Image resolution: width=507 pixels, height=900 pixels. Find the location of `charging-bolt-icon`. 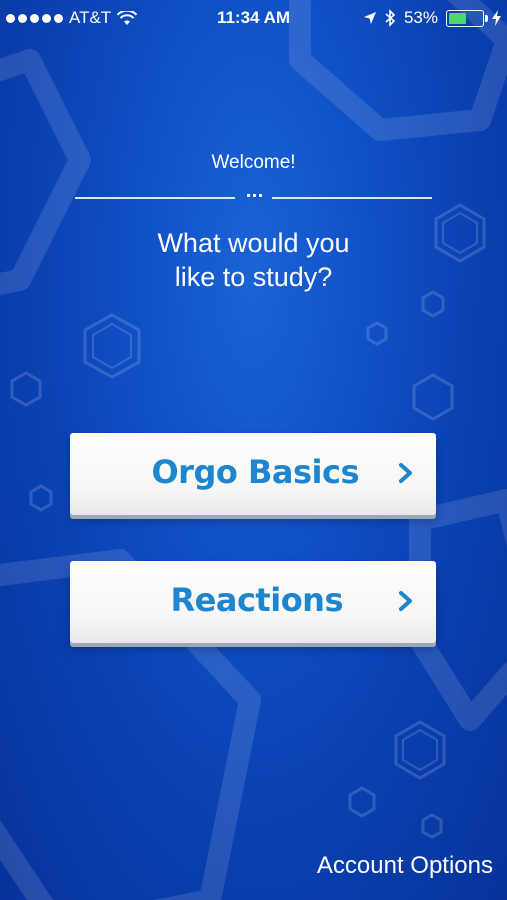

charging-bolt-icon is located at coordinates (496, 18).